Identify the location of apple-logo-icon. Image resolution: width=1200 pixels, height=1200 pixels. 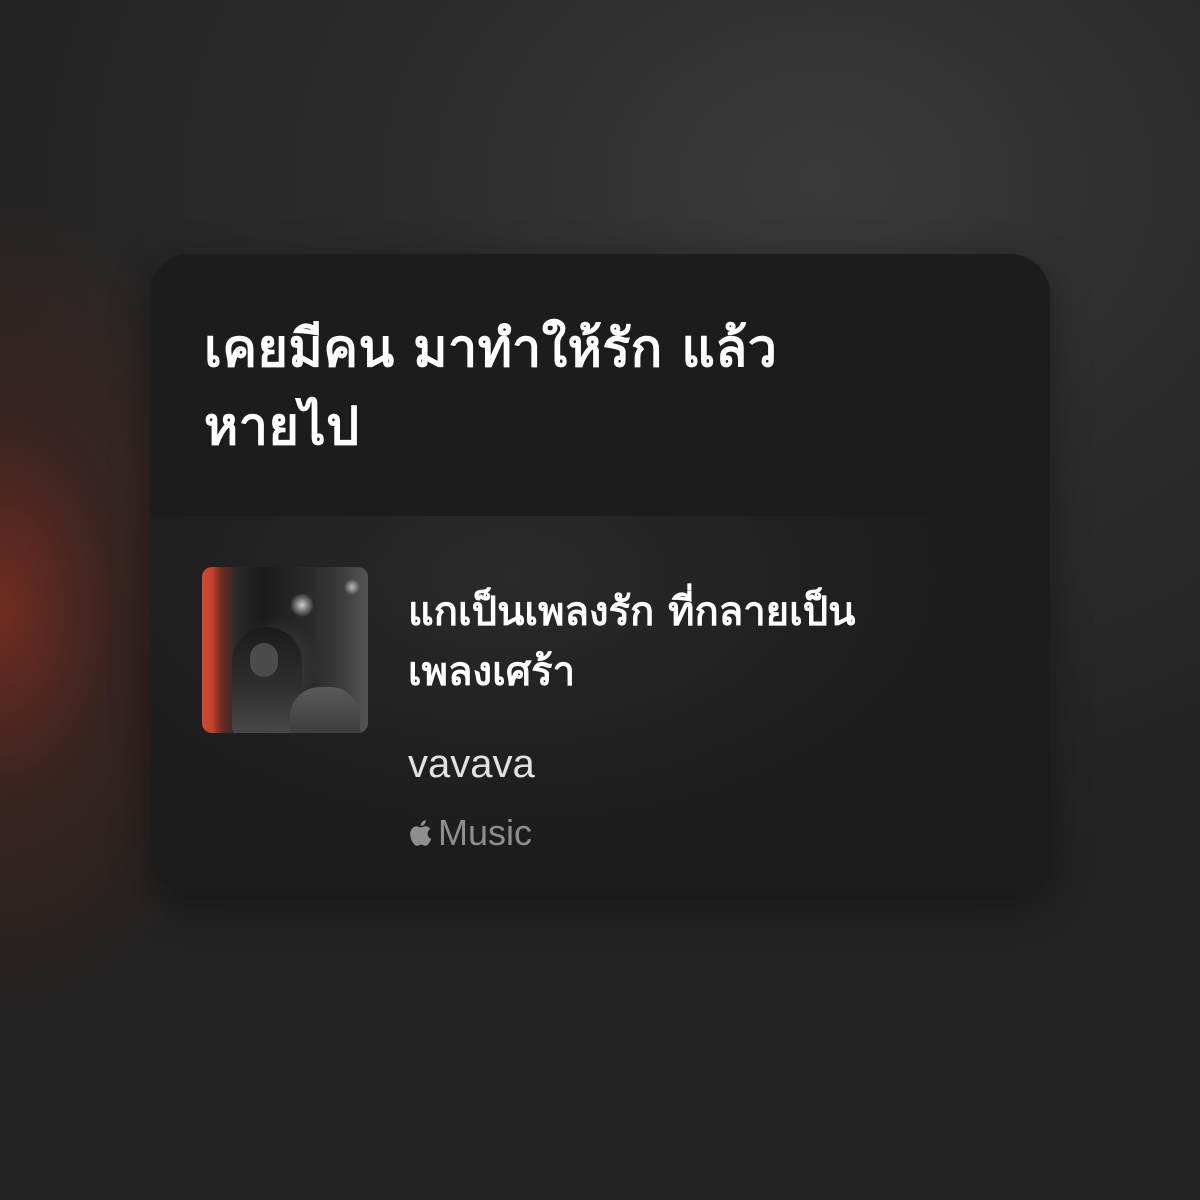
(421, 833).